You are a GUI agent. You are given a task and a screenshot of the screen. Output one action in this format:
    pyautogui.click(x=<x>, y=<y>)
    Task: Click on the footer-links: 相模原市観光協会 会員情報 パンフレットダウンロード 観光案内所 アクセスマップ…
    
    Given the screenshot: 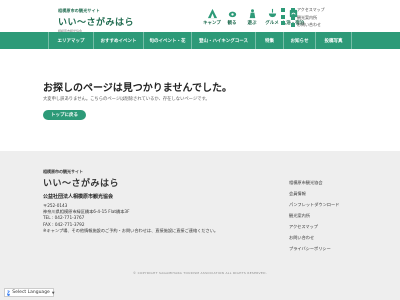 What is the action you would take?
    pyautogui.click(x=314, y=215)
    